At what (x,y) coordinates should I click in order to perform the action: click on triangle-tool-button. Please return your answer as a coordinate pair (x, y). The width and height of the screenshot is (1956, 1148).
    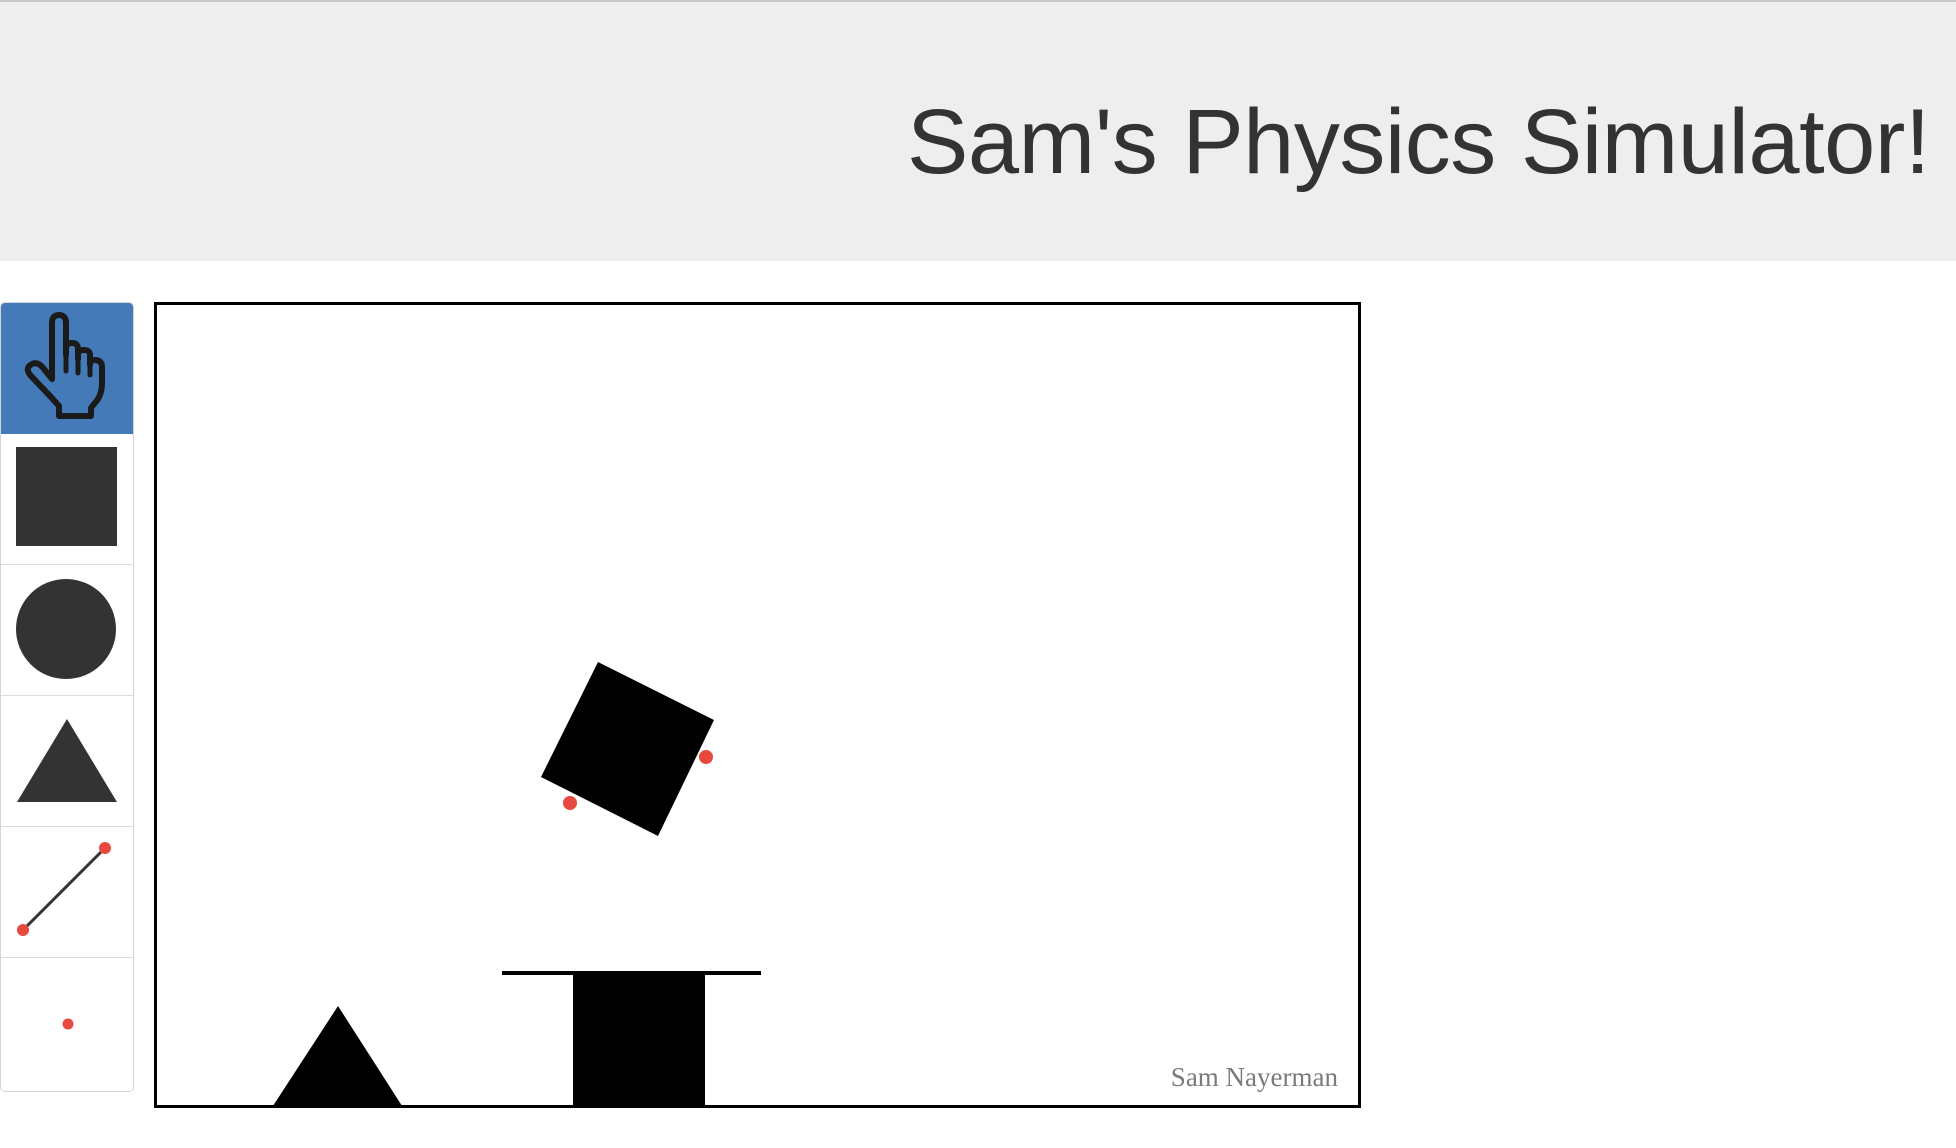
    Looking at the image, I should click on (67, 761).